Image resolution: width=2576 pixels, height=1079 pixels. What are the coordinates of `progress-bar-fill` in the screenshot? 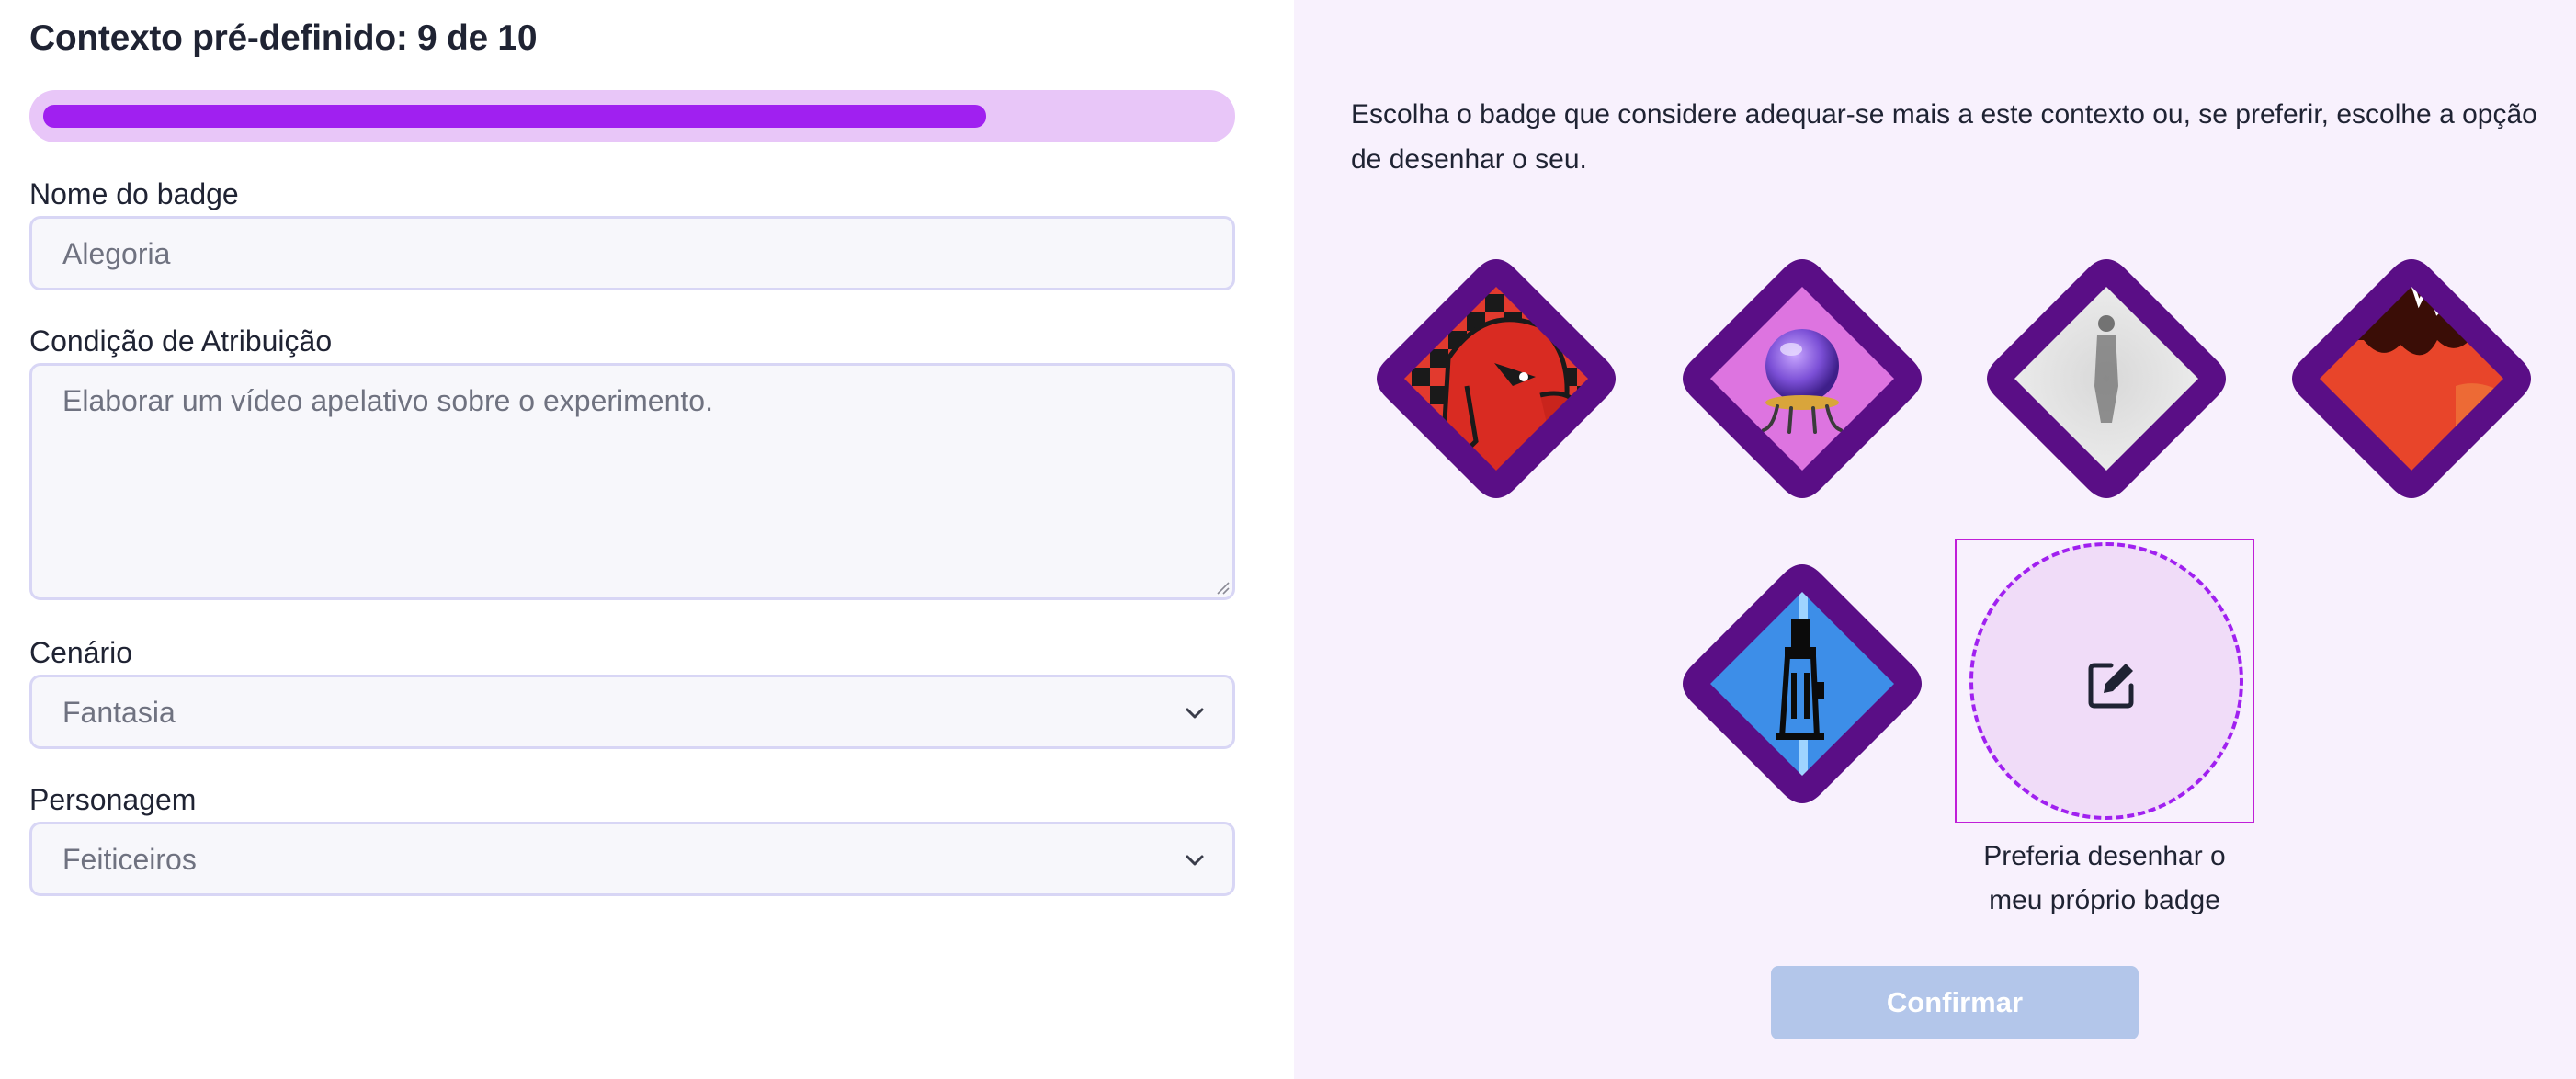 It's located at (515, 116).